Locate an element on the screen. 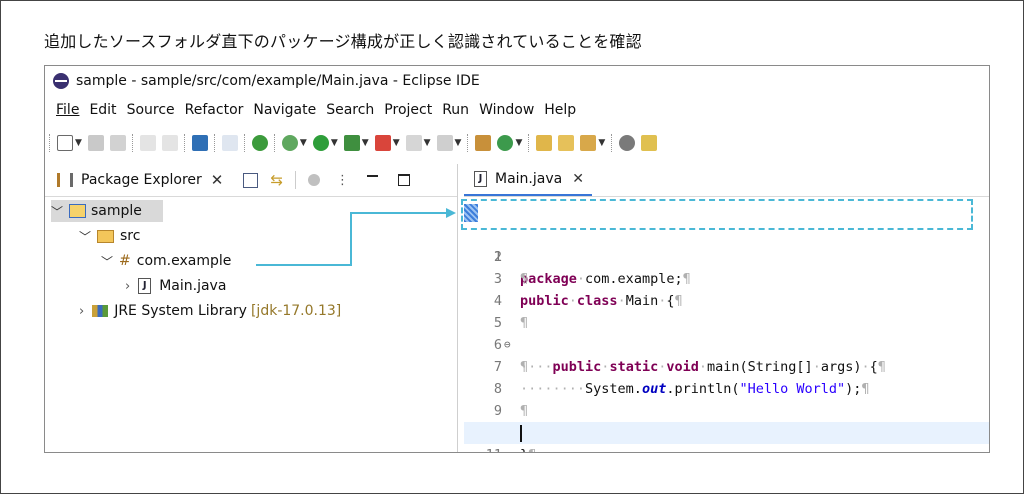 This screenshot has height=494, width=1024. tree-item-project: ﹀ sample is located at coordinates (107, 211).